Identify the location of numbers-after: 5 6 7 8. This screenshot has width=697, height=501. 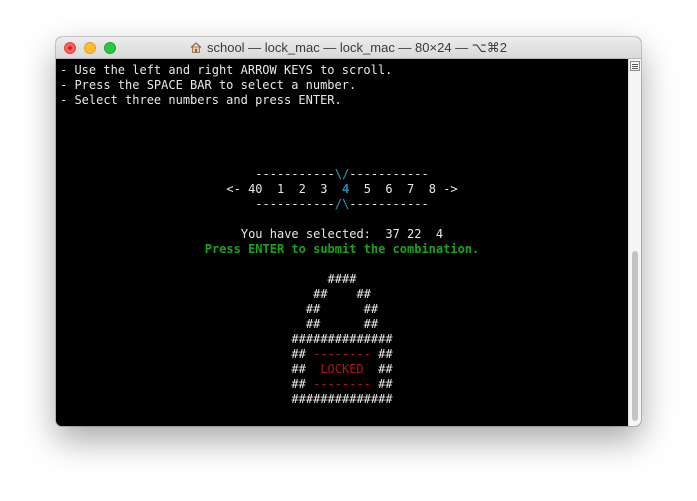
(399, 189).